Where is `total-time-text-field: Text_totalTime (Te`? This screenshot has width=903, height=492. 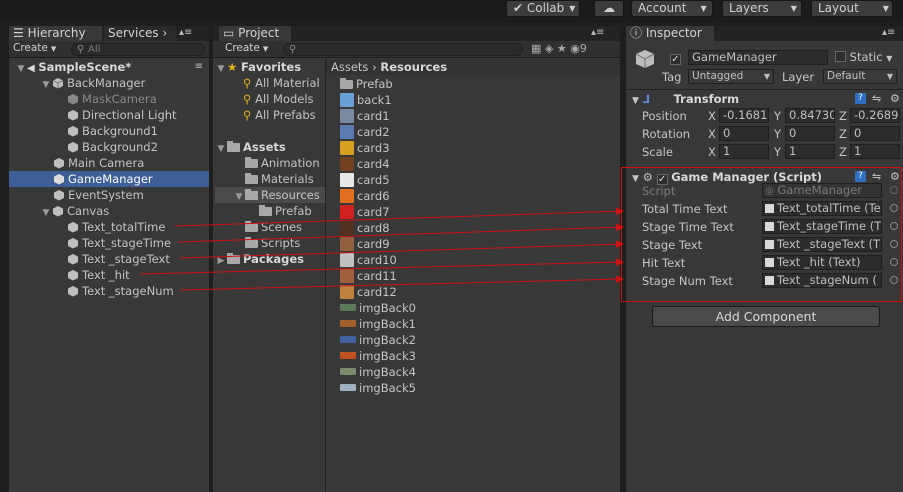
total-time-text-field: Text_totalTime (Te is located at coordinates (822, 208).